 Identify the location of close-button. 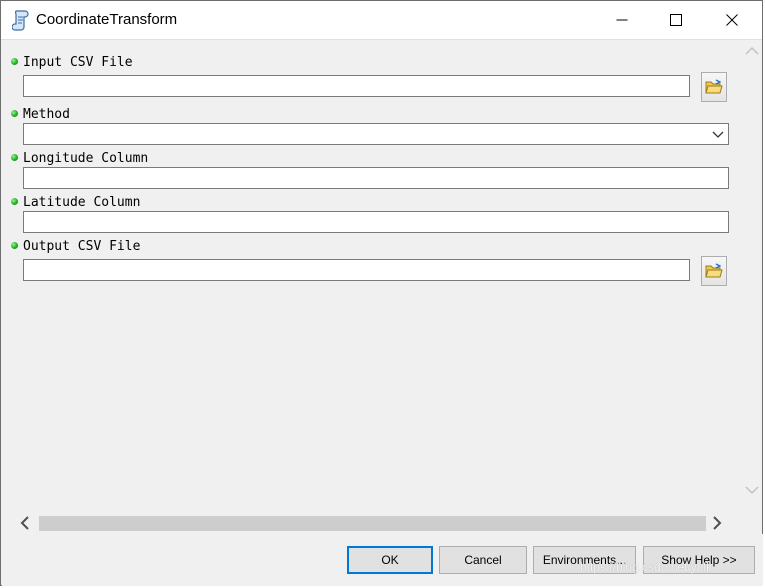
(732, 20).